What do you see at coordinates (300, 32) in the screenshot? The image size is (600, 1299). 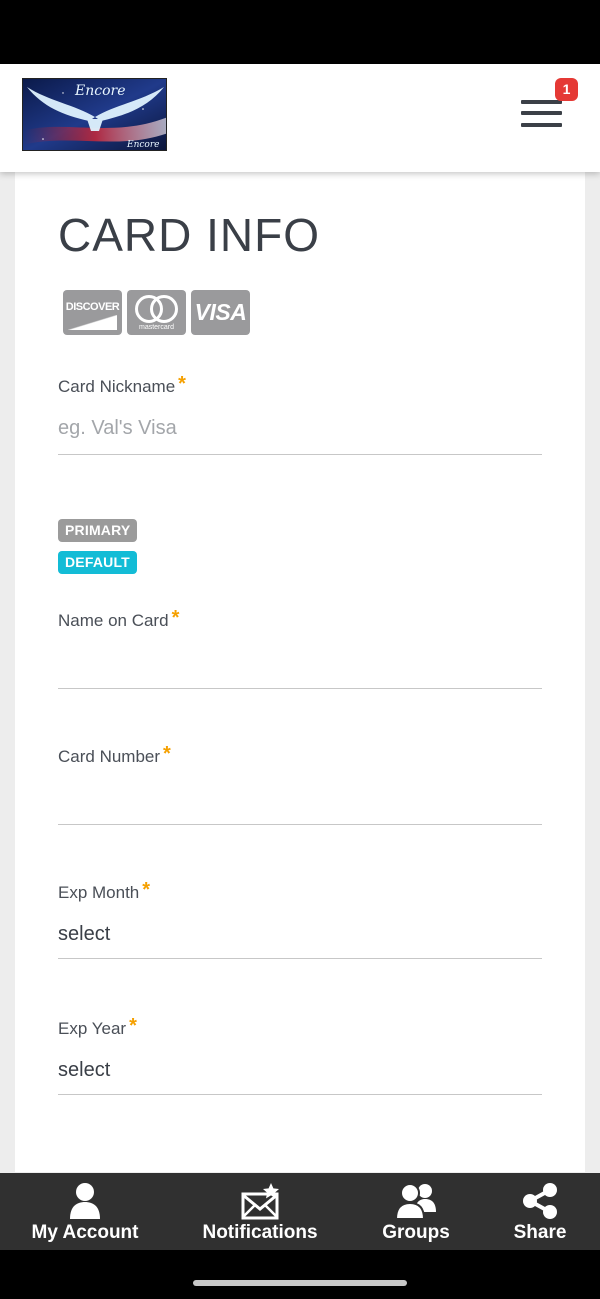 I see `status-bar` at bounding box center [300, 32].